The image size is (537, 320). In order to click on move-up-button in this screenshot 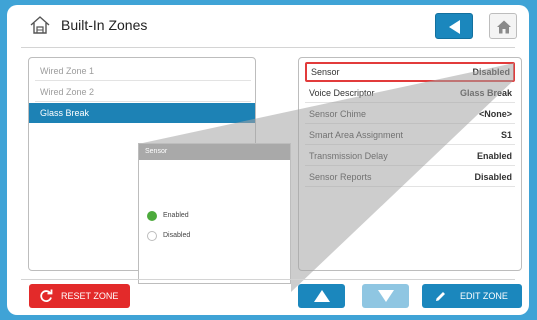, I will do `click(321, 296)`.